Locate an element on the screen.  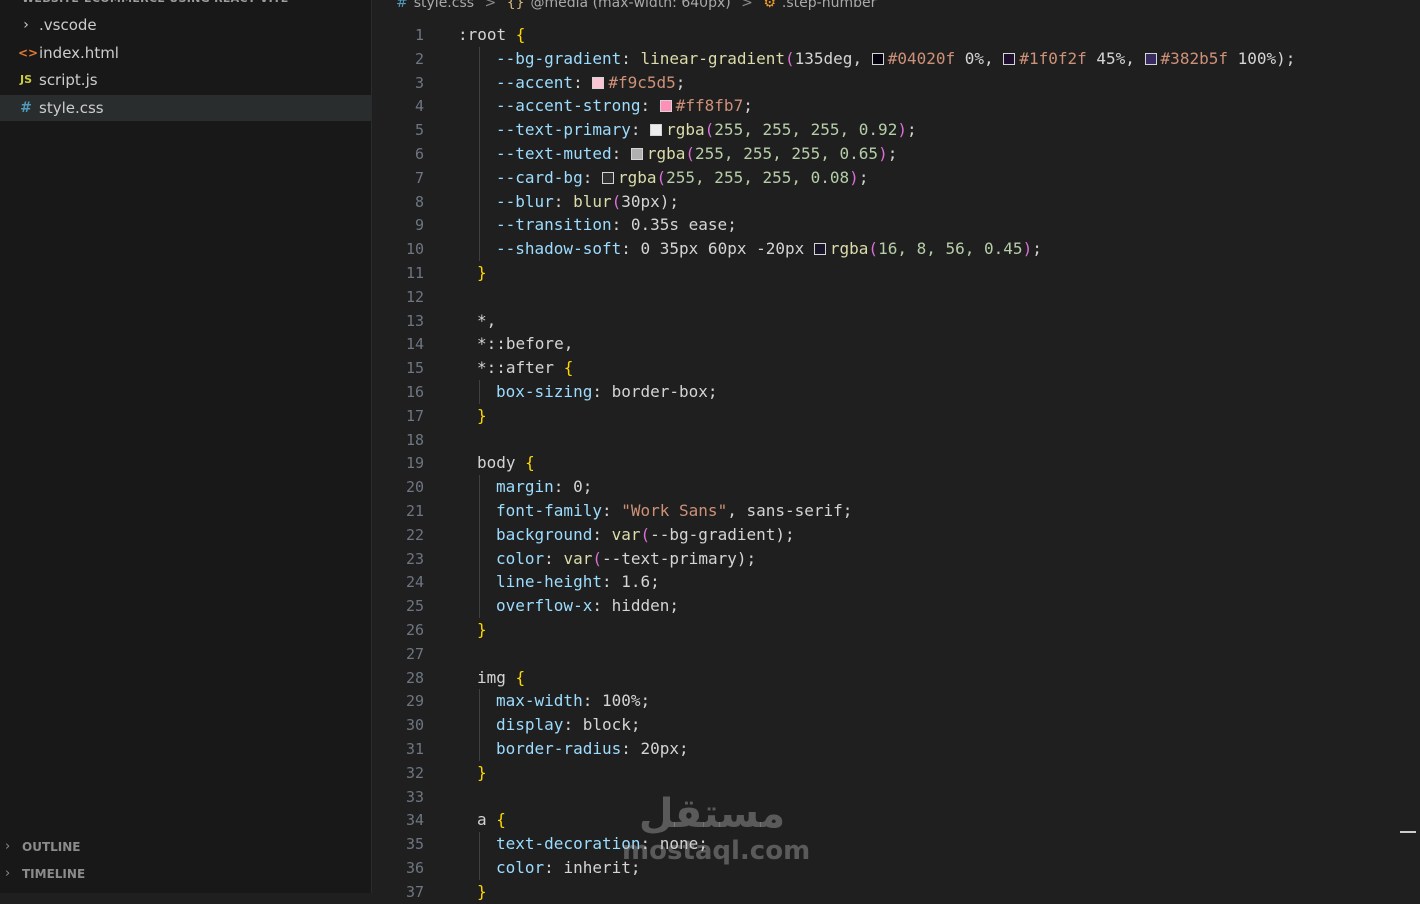
code-line: 25 overflow-x: hidden; is located at coordinates (896, 606).